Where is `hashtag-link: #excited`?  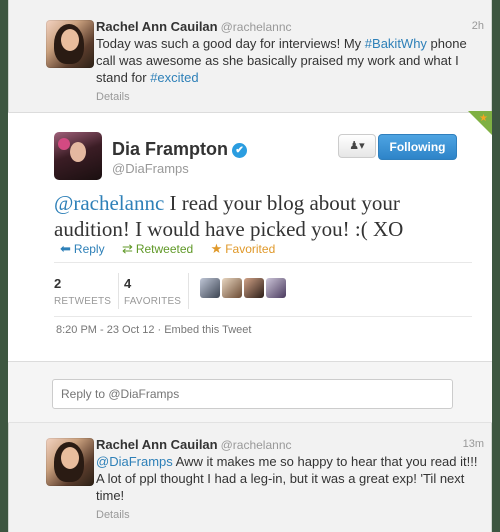
hashtag-link: #excited is located at coordinates (174, 77).